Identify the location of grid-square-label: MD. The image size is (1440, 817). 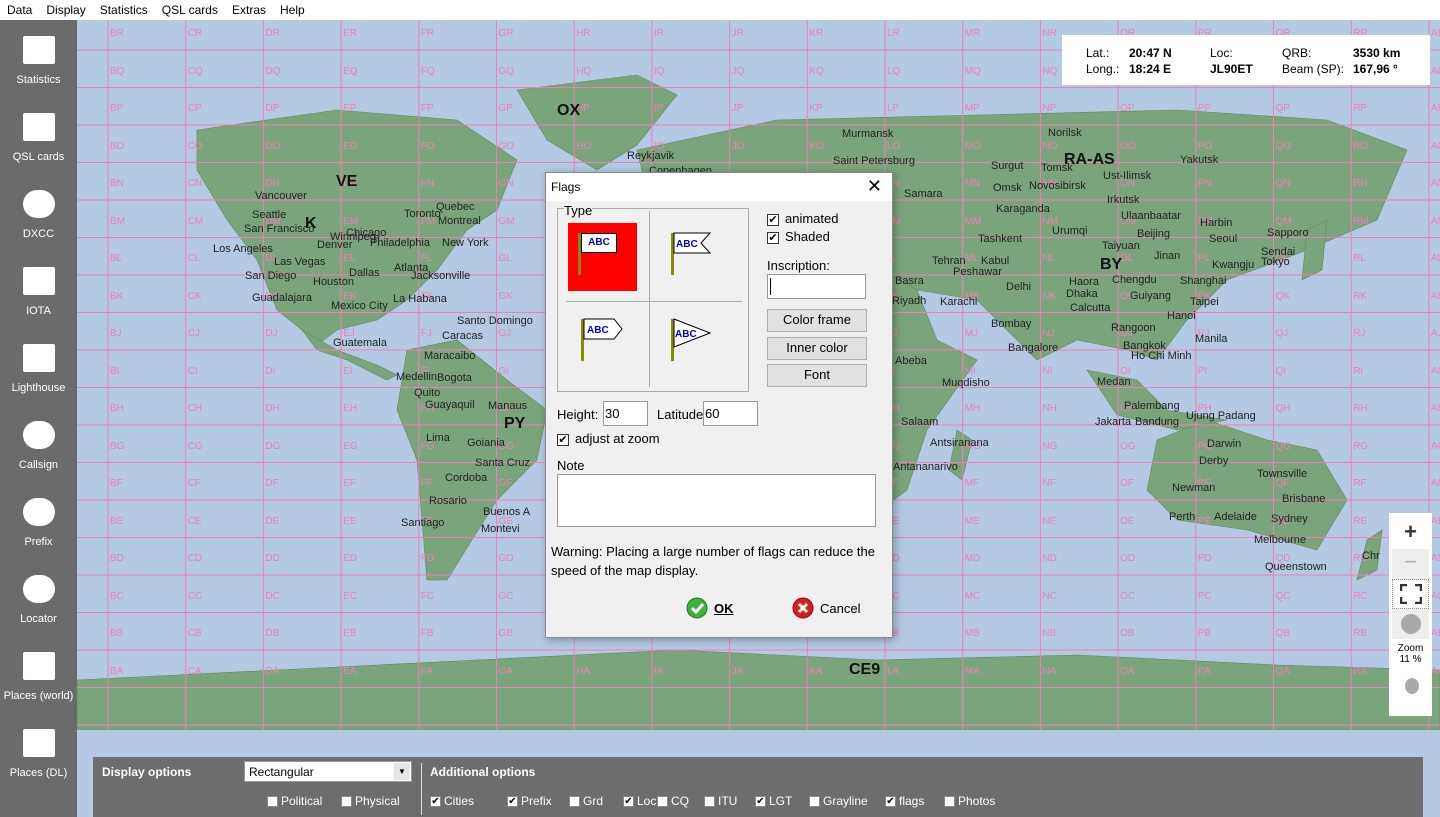
(972, 558).